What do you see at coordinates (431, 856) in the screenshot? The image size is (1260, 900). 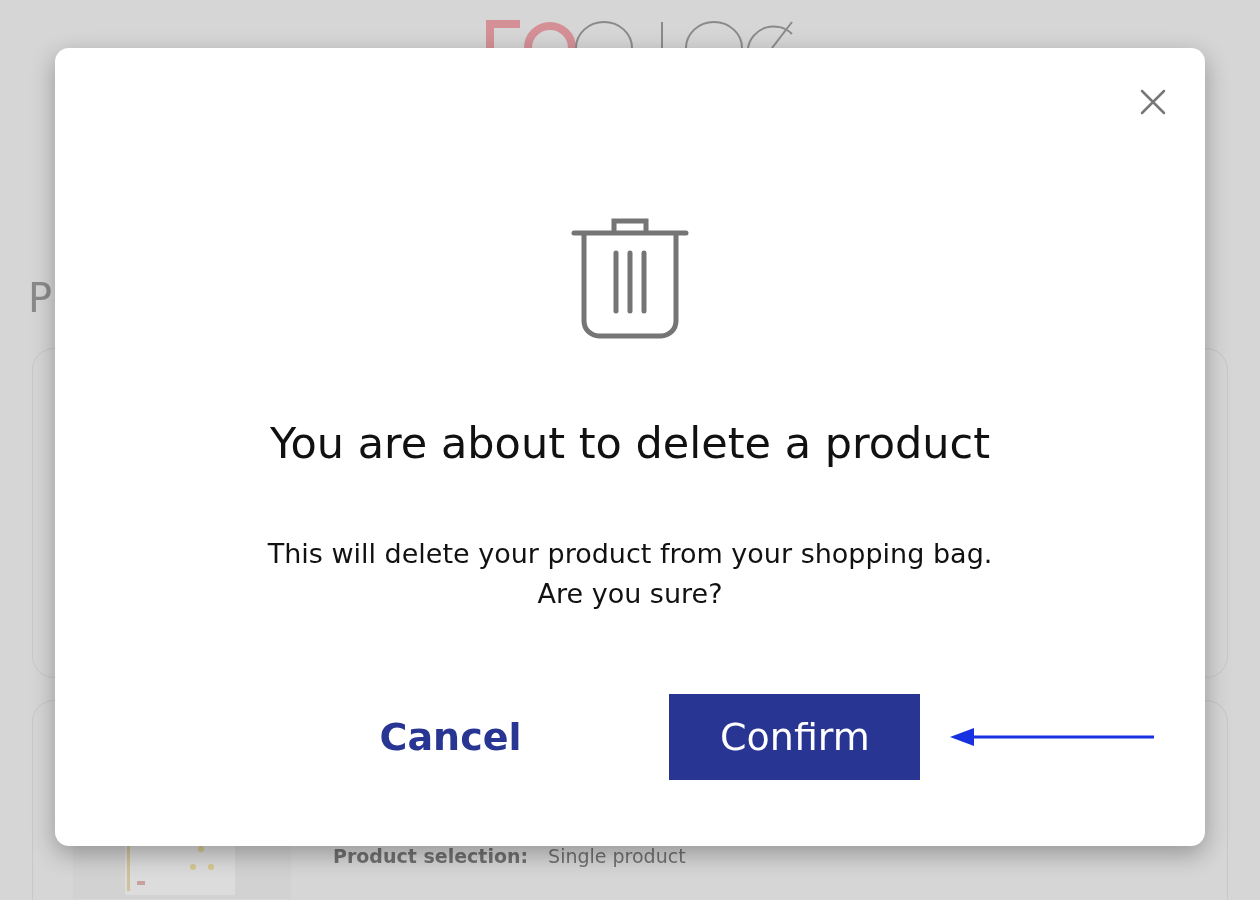 I see `detail-label: Product selection:` at bounding box center [431, 856].